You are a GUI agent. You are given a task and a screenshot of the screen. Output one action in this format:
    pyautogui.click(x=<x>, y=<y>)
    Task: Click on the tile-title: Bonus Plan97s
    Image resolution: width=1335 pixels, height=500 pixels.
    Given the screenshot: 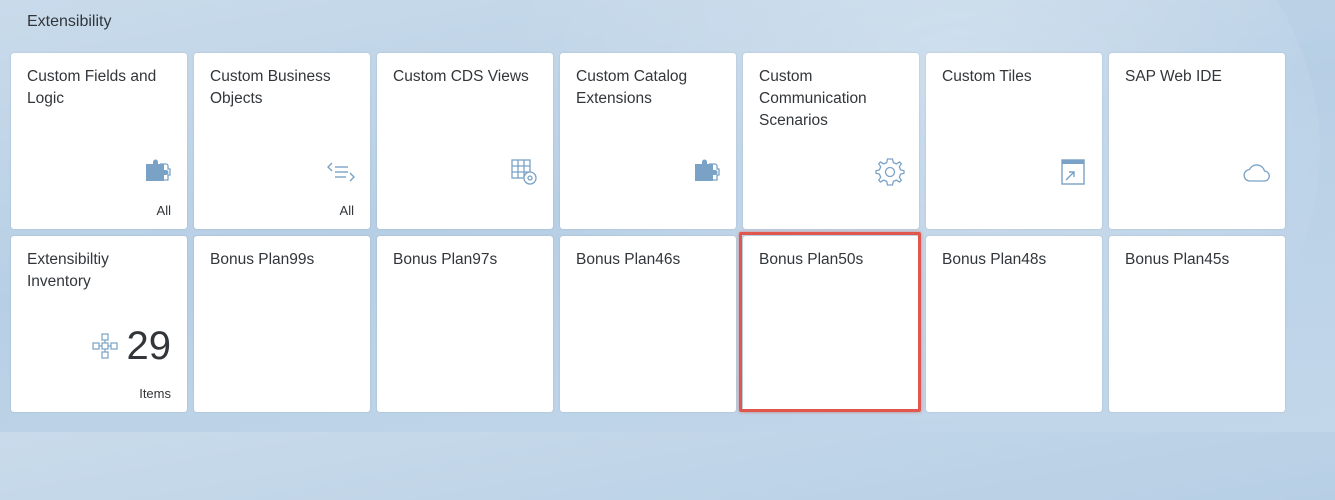 What is the action you would take?
    pyautogui.click(x=445, y=259)
    